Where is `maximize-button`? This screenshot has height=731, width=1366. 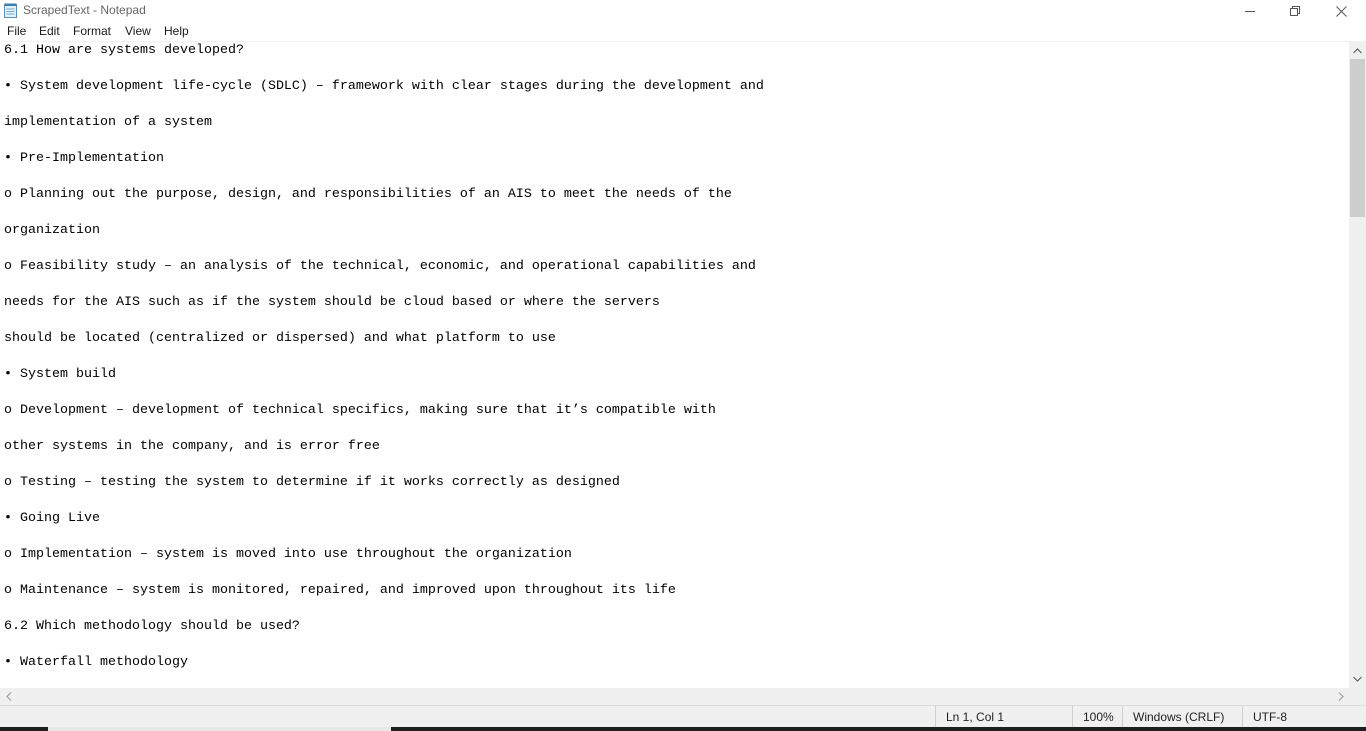 maximize-button is located at coordinates (1295, 11).